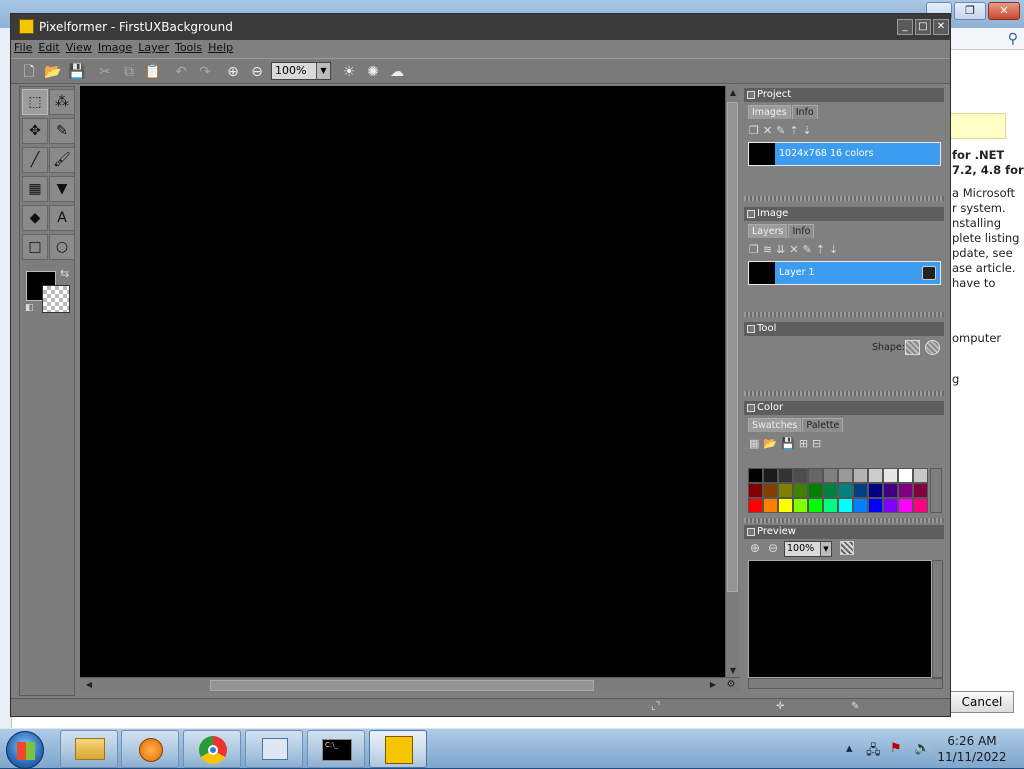 Image resolution: width=1024 pixels, height=769 pixels. What do you see at coordinates (982, 702) in the screenshot?
I see `cancel-button: Cancel` at bounding box center [982, 702].